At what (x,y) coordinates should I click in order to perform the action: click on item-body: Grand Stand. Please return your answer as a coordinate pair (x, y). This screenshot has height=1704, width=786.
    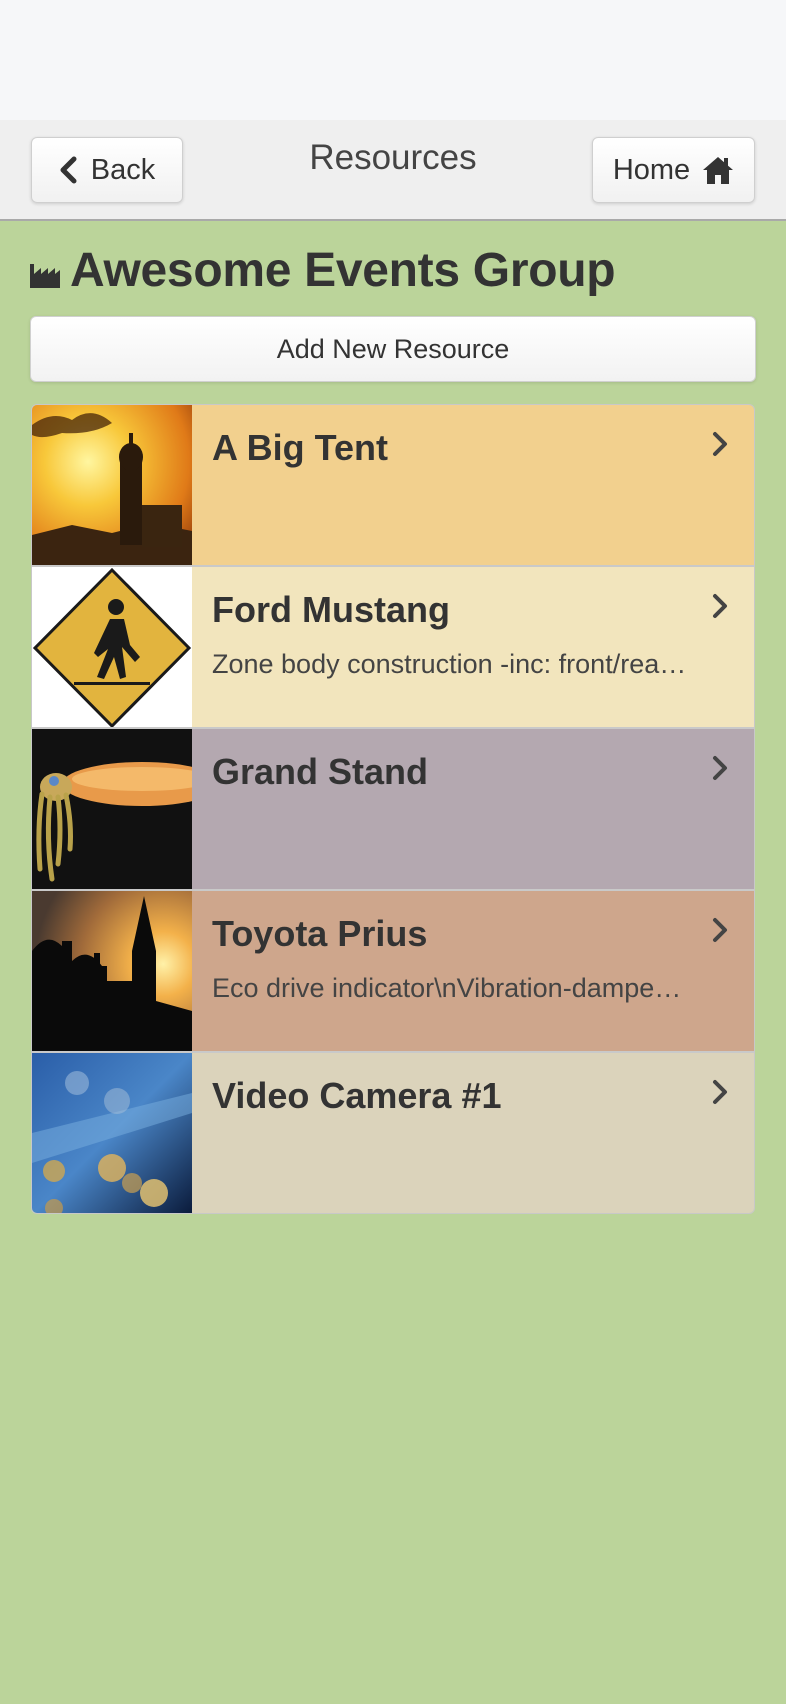
    Looking at the image, I should click on (473, 809).